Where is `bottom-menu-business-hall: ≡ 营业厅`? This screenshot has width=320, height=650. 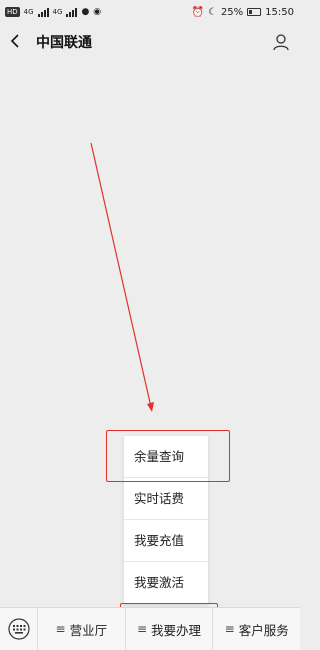
bottom-menu-business-hall: ≡ 营业厅 is located at coordinates (82, 629).